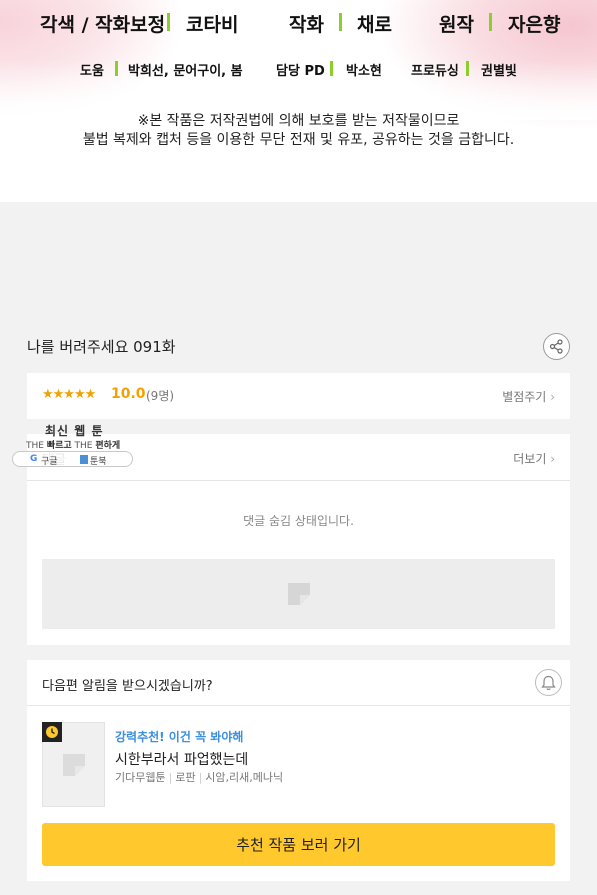  I want to click on recommendation-cta-button: 추천 작품 보러 가기, so click(298, 844).